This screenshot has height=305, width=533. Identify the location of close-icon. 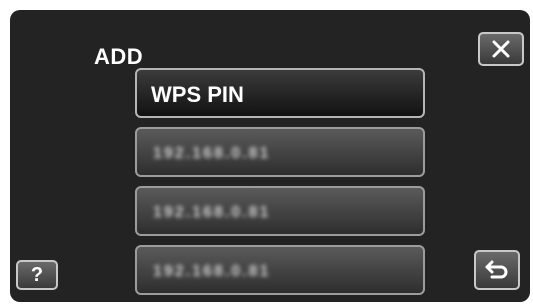
(501, 49).